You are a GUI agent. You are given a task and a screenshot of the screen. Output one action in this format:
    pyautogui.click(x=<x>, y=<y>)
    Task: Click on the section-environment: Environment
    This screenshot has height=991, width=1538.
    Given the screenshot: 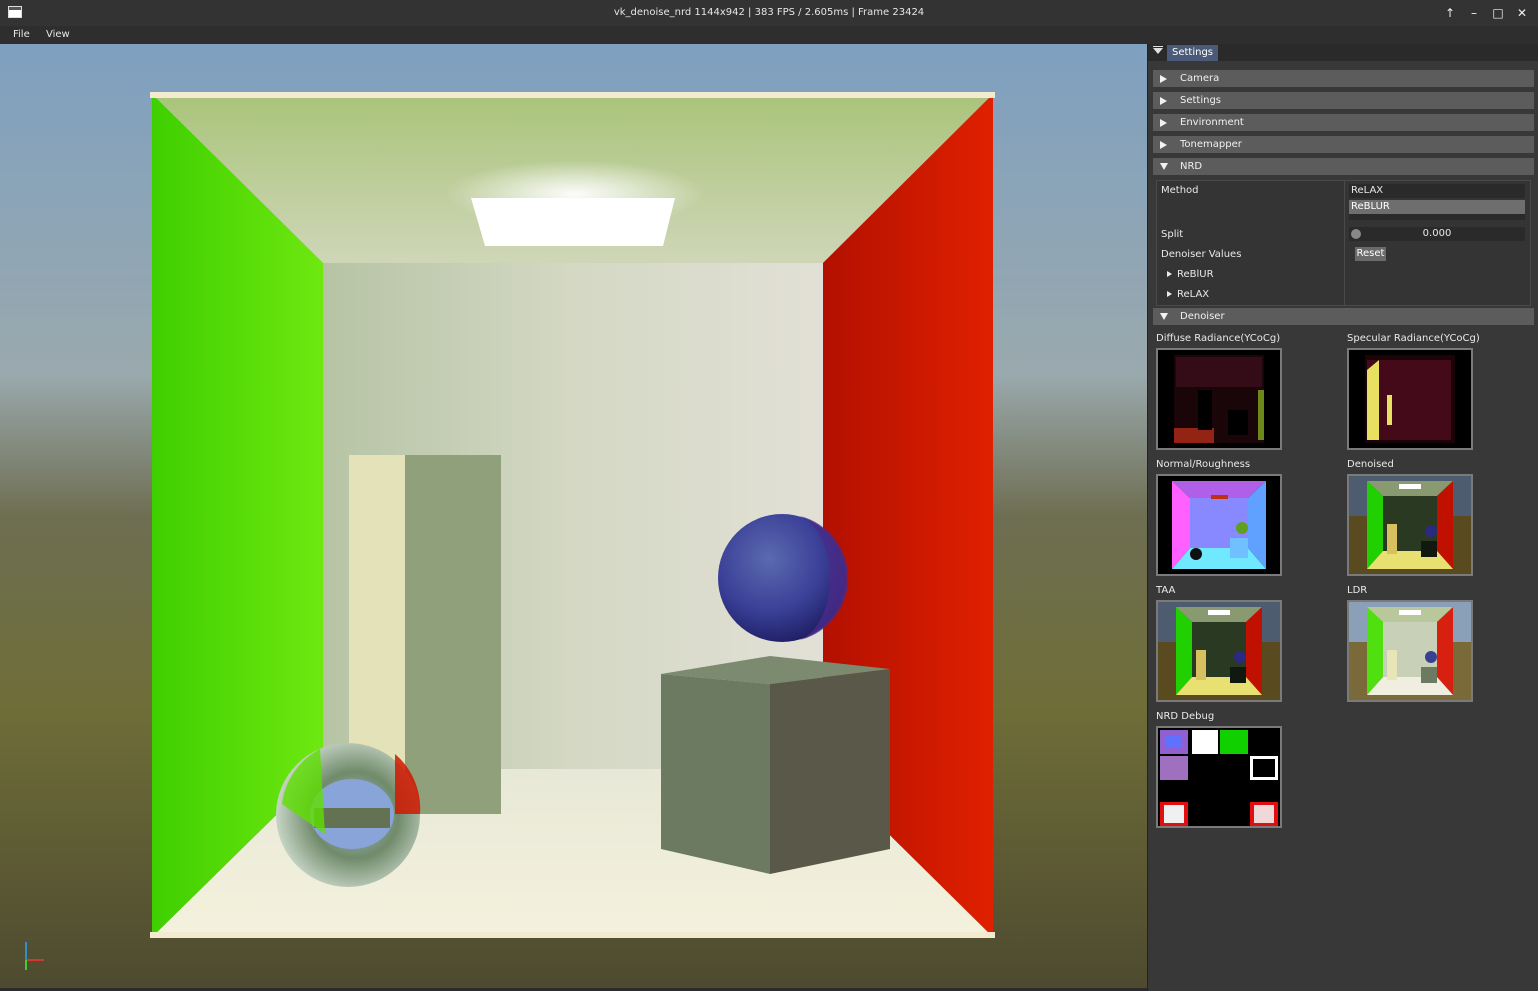 What is the action you would take?
    pyautogui.click(x=1343, y=122)
    